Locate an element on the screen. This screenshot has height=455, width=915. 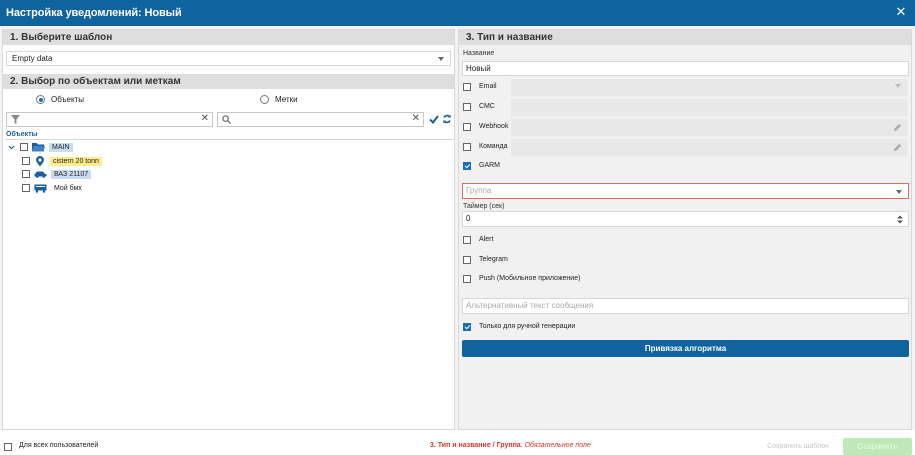
tree-divider is located at coordinates (229, 139).